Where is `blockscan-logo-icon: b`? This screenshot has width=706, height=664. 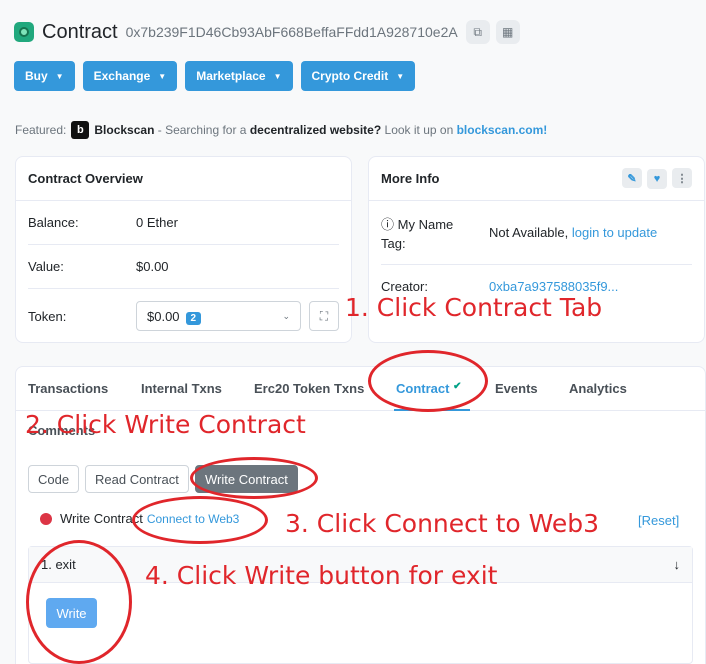
blockscan-logo-icon: b is located at coordinates (80, 130).